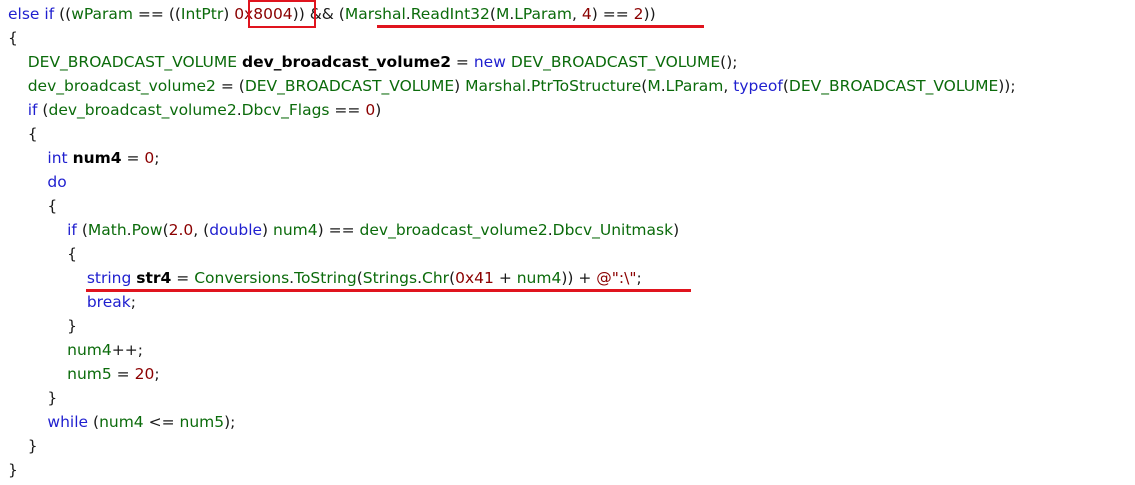 The height and width of the screenshot is (485, 1135). Describe the element at coordinates (638, 14) in the screenshot. I see `code-number-literal: 2` at that location.